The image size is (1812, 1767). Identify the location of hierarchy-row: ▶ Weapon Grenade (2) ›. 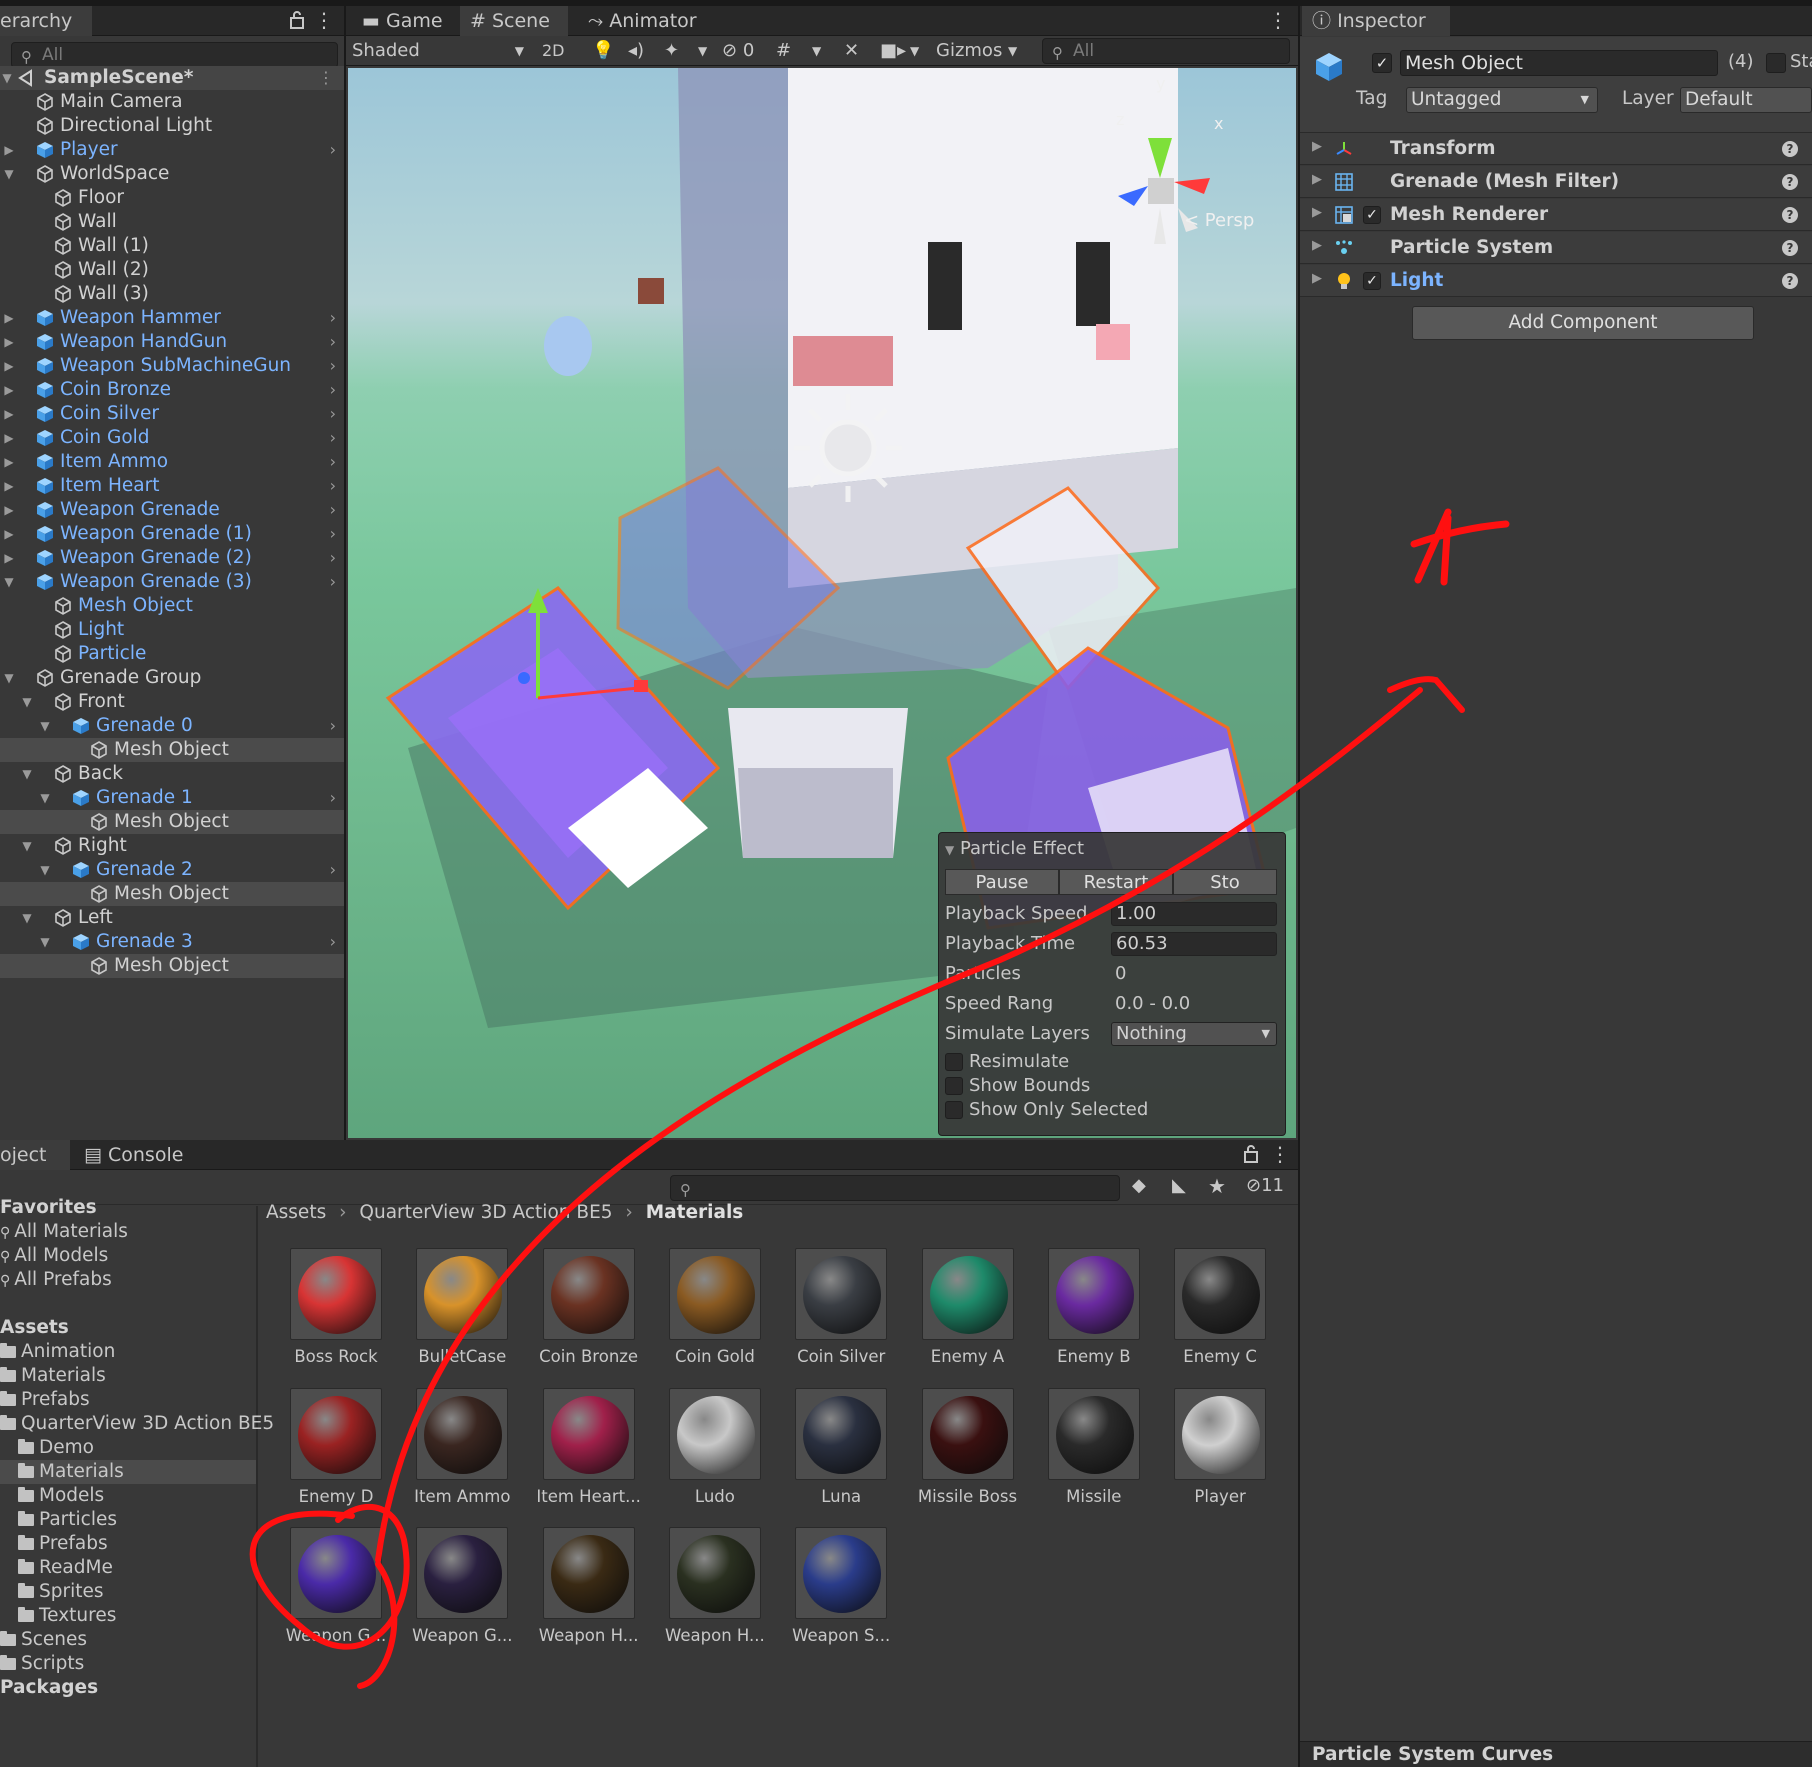
(172, 558).